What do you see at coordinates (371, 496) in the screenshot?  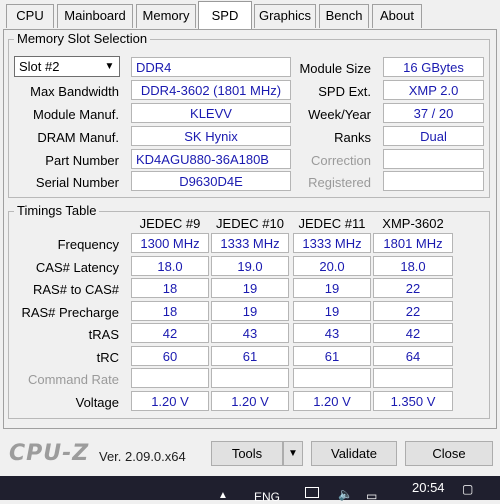 I see `battery-icon: ▭` at bounding box center [371, 496].